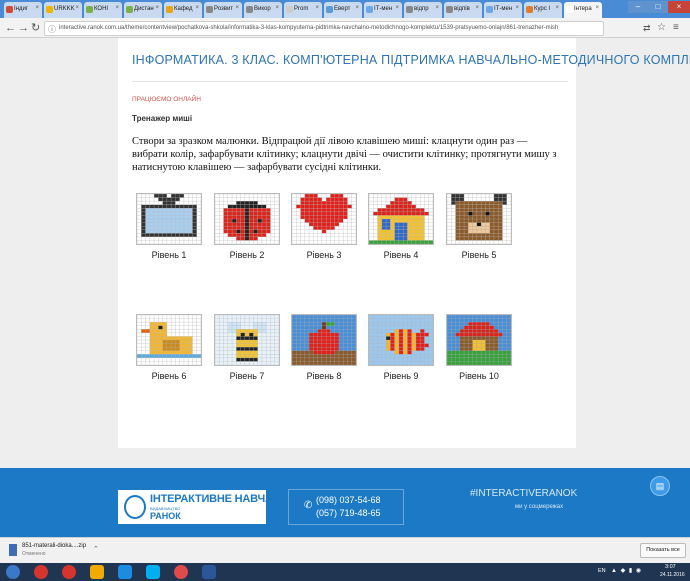 The height and width of the screenshot is (581, 690). What do you see at coordinates (663, 550) in the screenshot?
I see `show-all-downloads-button: Показать все` at bounding box center [663, 550].